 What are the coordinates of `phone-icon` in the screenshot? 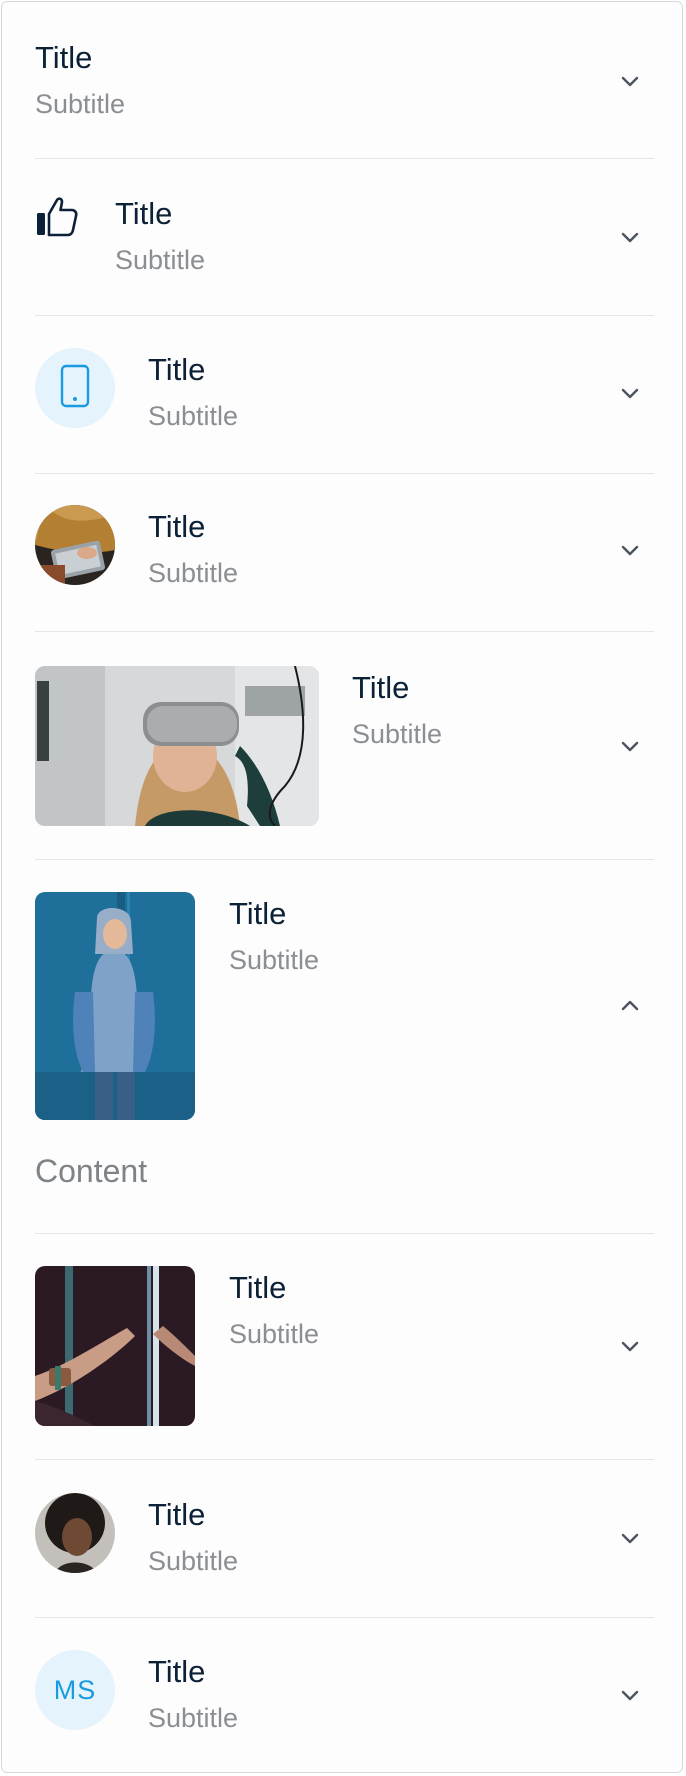 It's located at (75, 388).